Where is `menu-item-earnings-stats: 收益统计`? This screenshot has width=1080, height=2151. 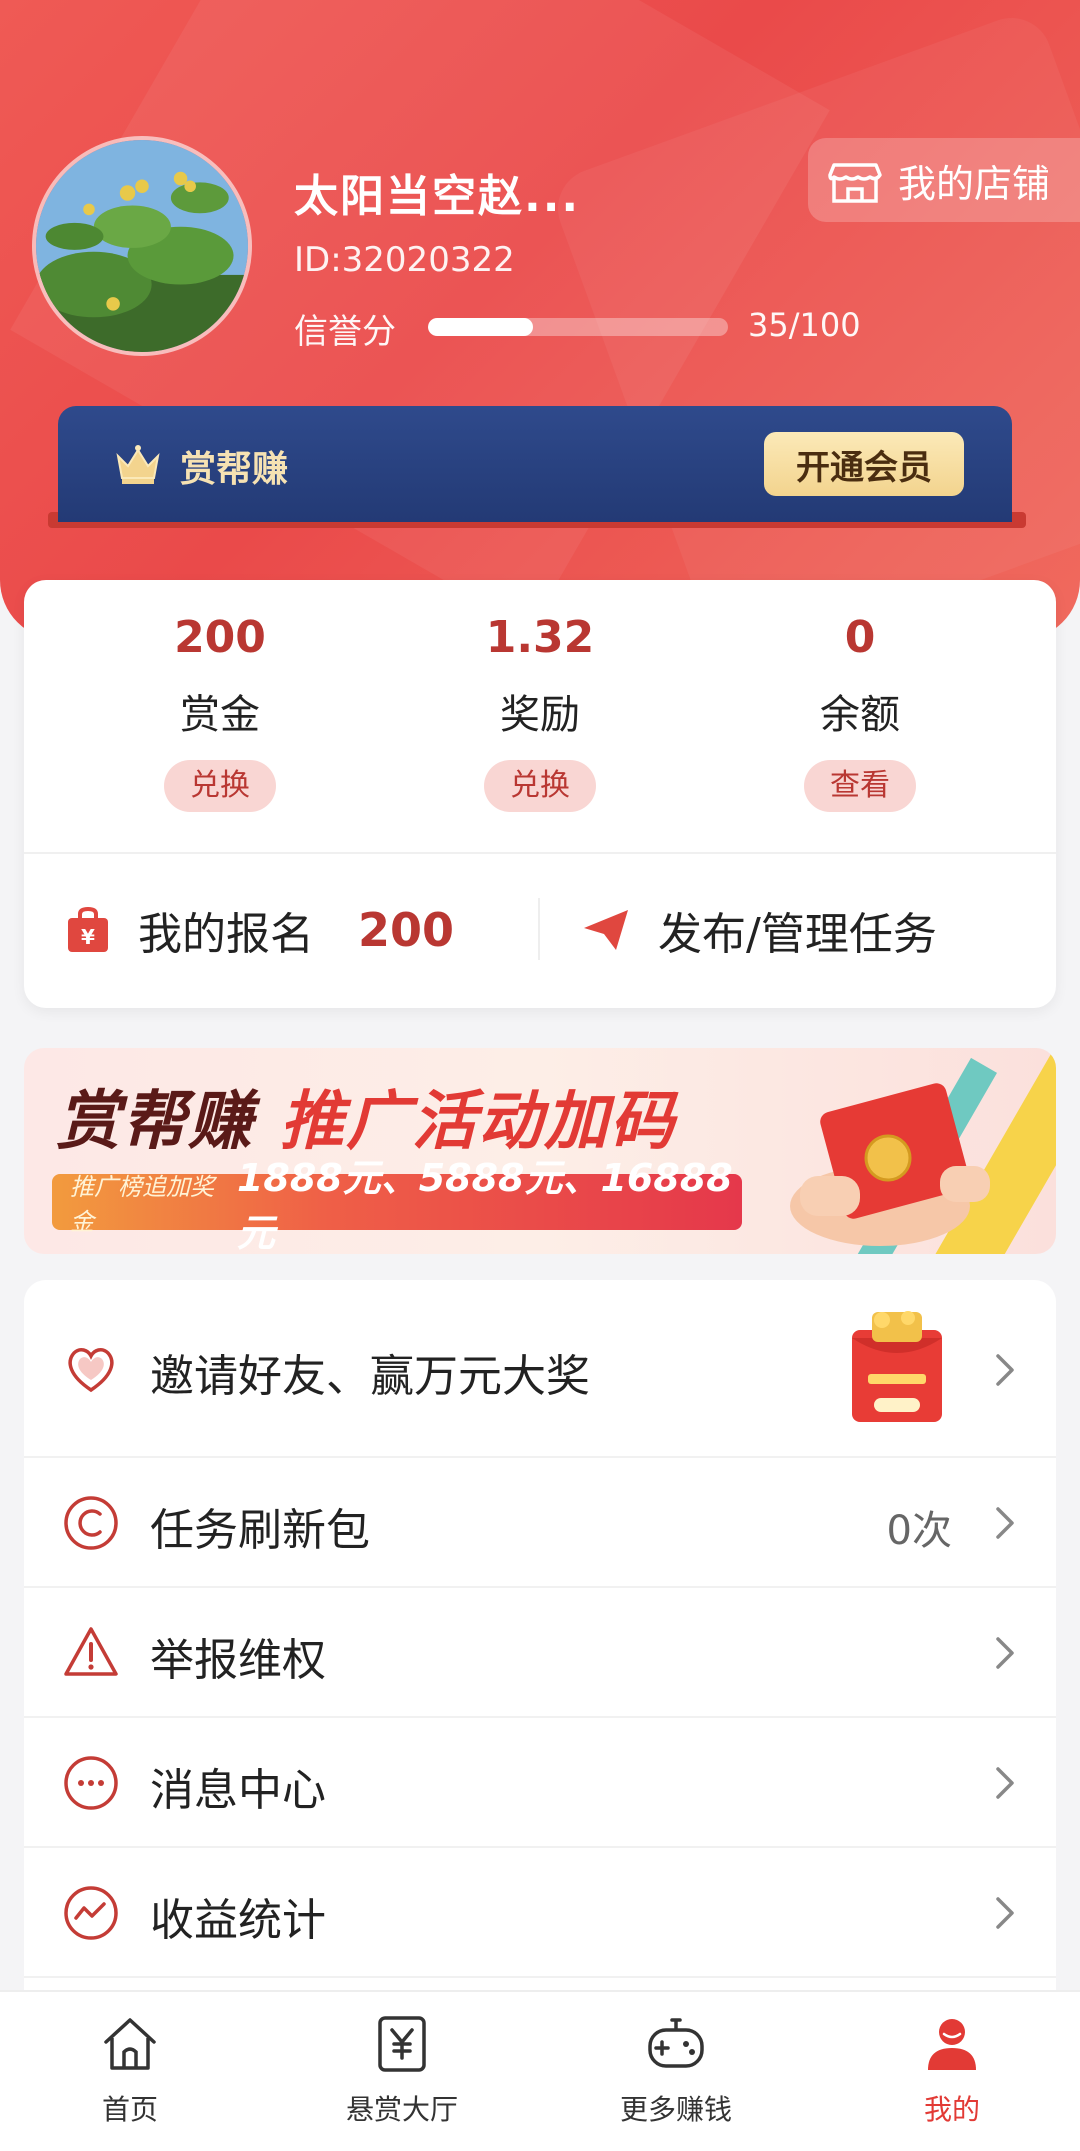 menu-item-earnings-stats: 收益统计 is located at coordinates (540, 1913).